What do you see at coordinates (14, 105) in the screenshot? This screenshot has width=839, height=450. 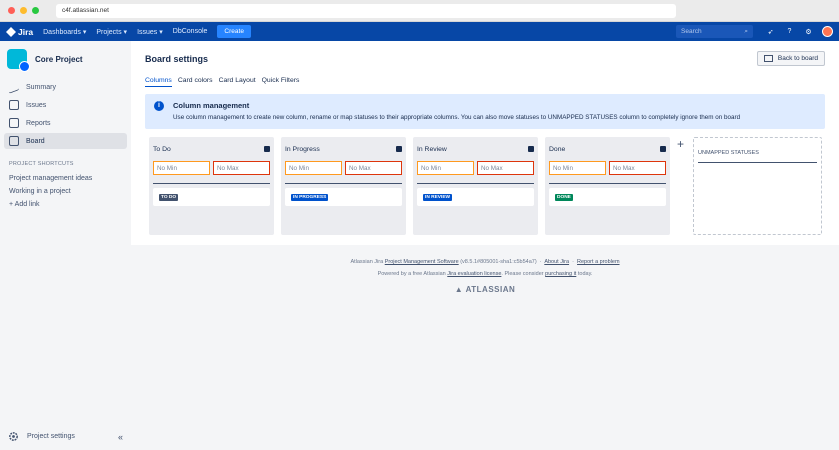 I see `issues-icon` at bounding box center [14, 105].